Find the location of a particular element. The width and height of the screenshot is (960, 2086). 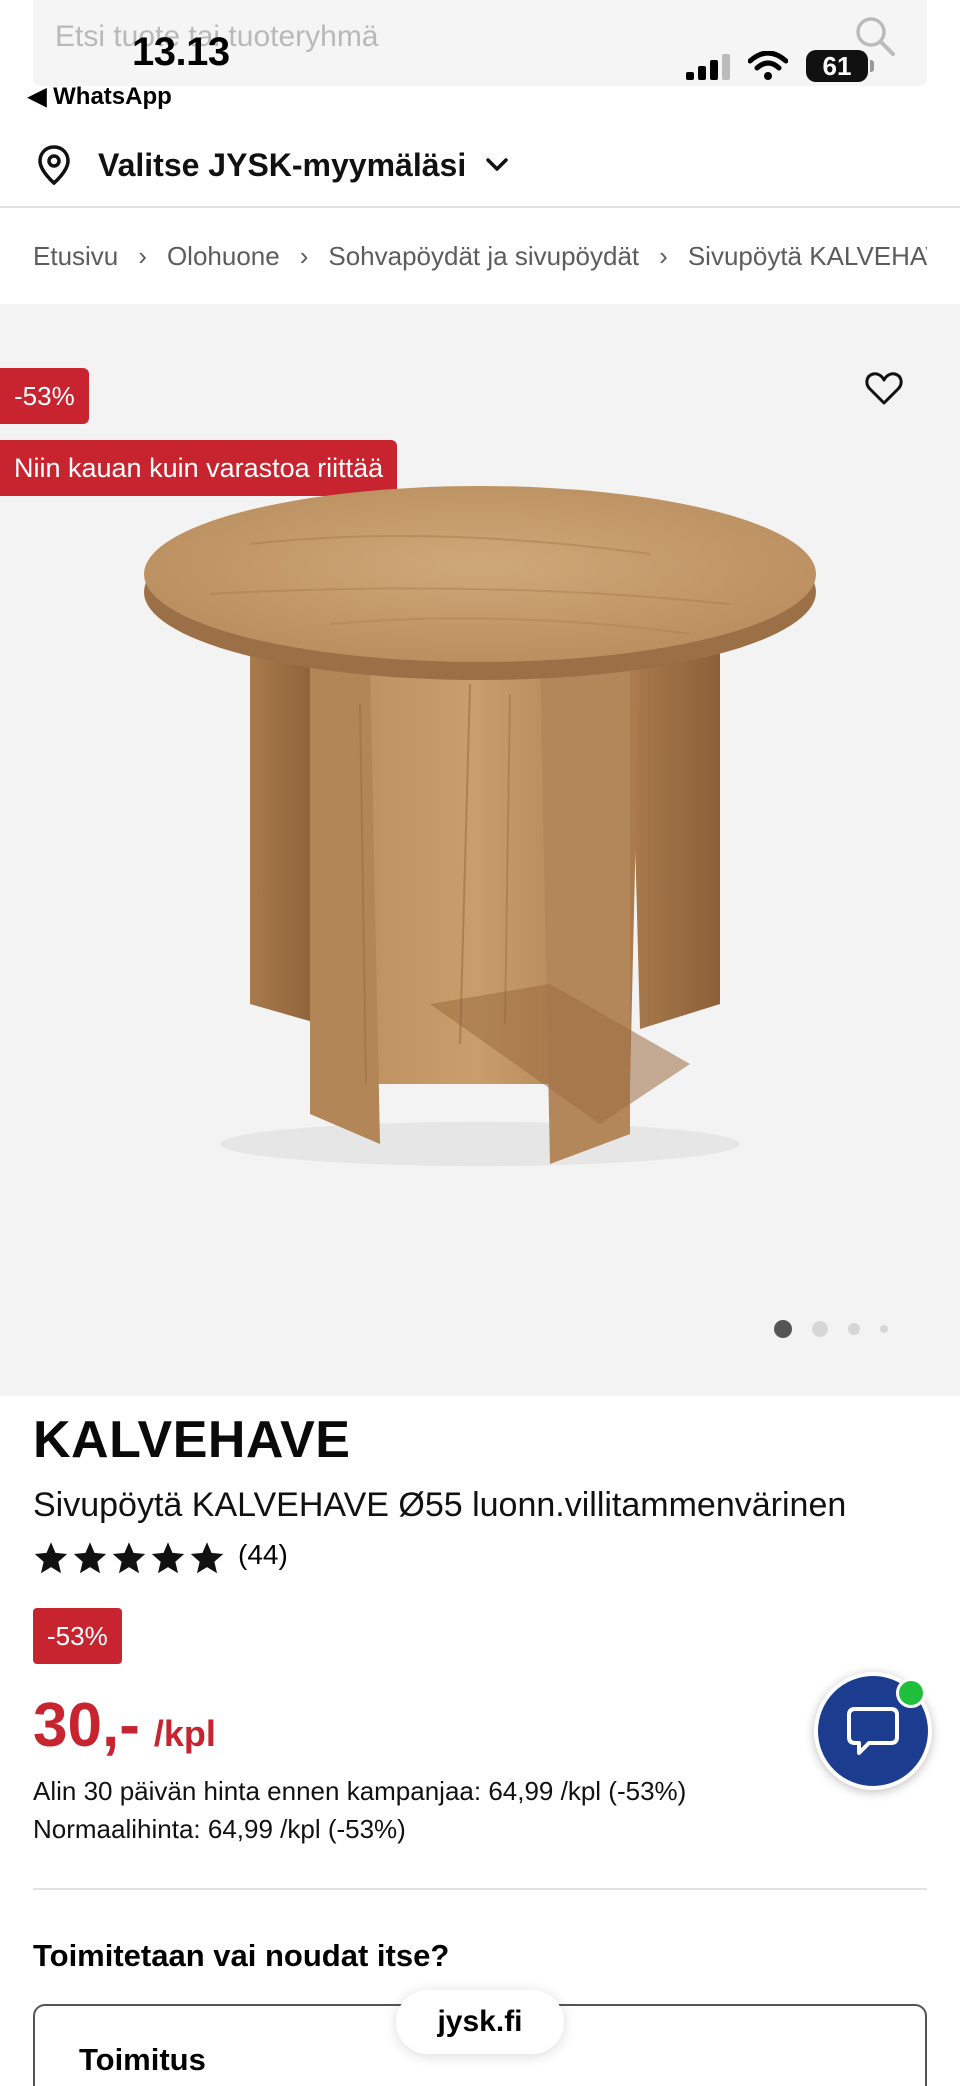

wifi-icon is located at coordinates (768, 65).